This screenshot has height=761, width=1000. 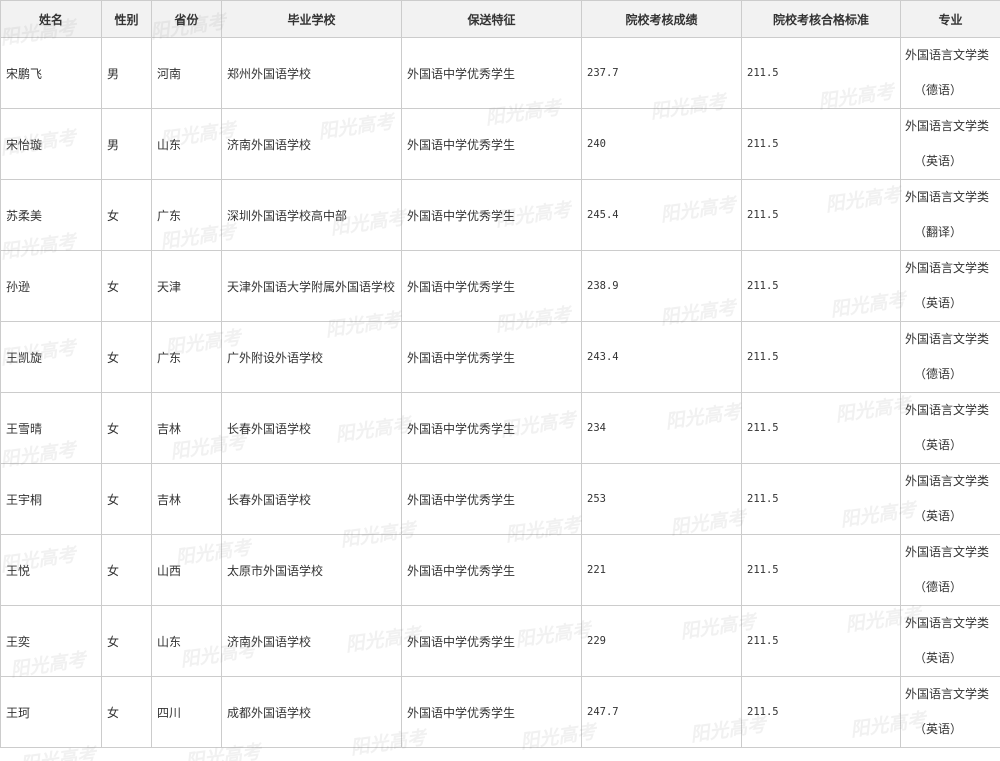 I want to click on cell-score: 237.7, so click(x=661, y=73).